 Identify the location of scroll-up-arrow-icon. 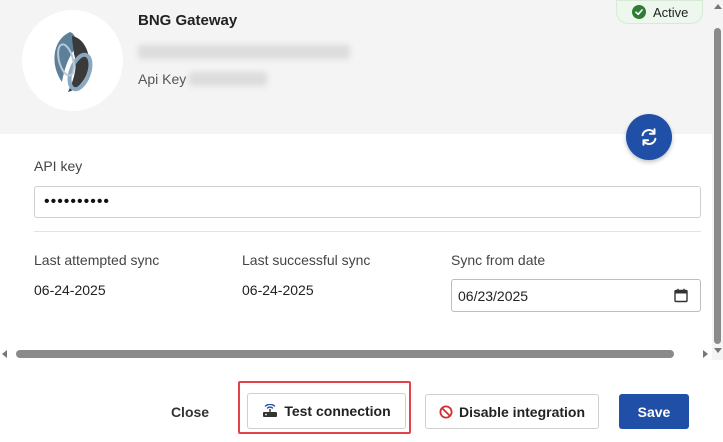
(718, 6).